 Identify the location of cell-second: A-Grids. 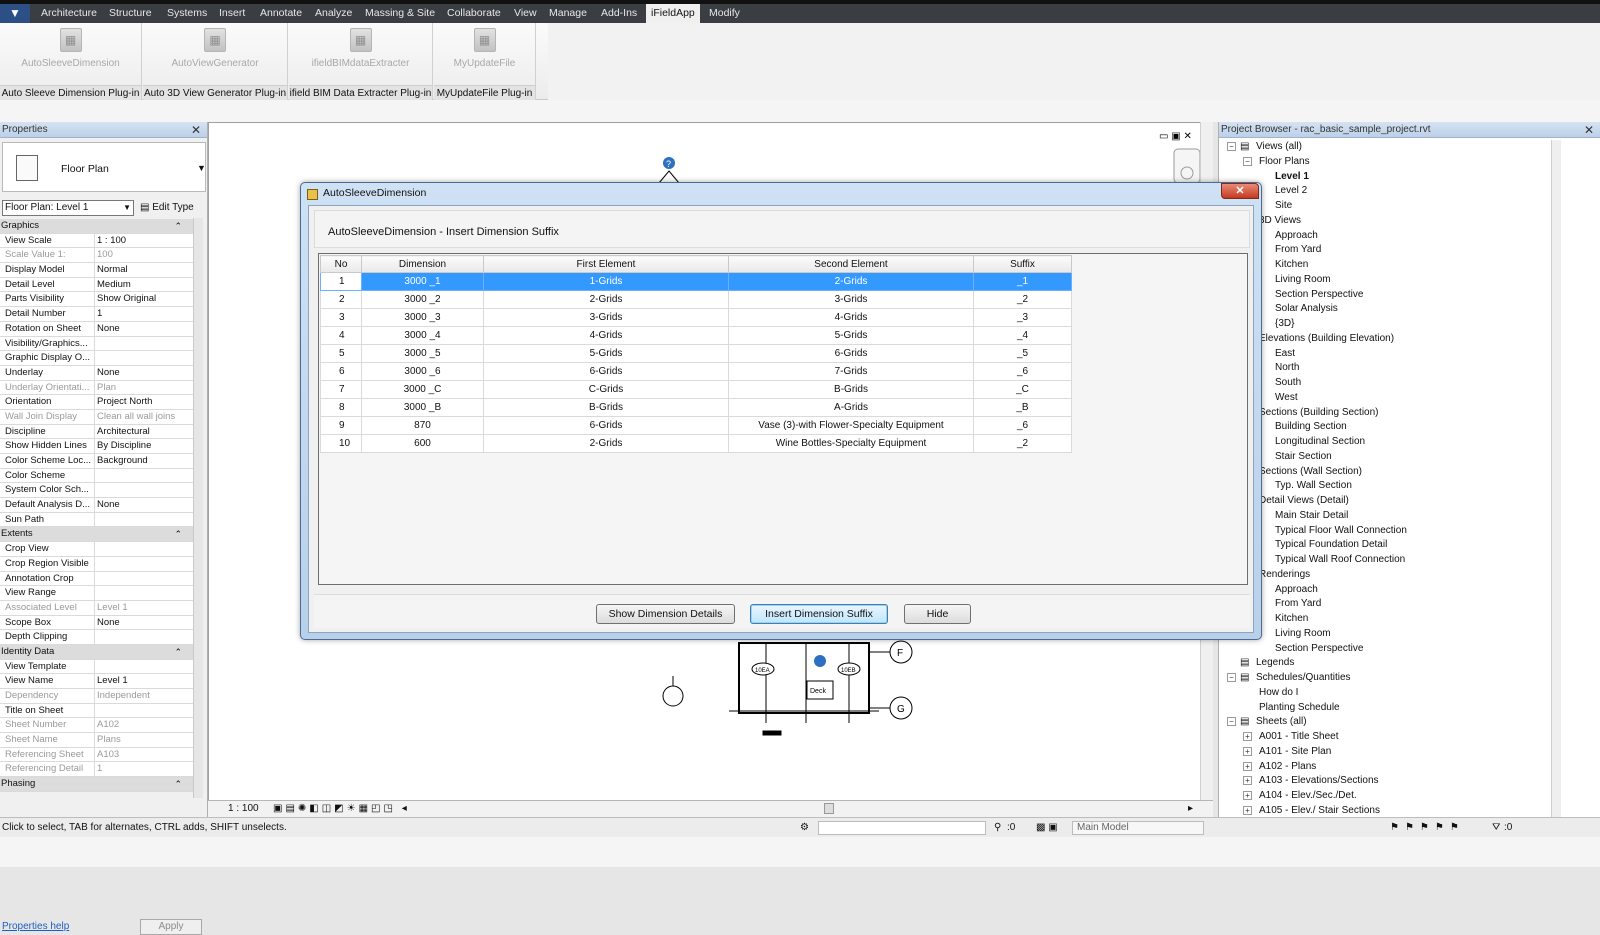
(851, 407).